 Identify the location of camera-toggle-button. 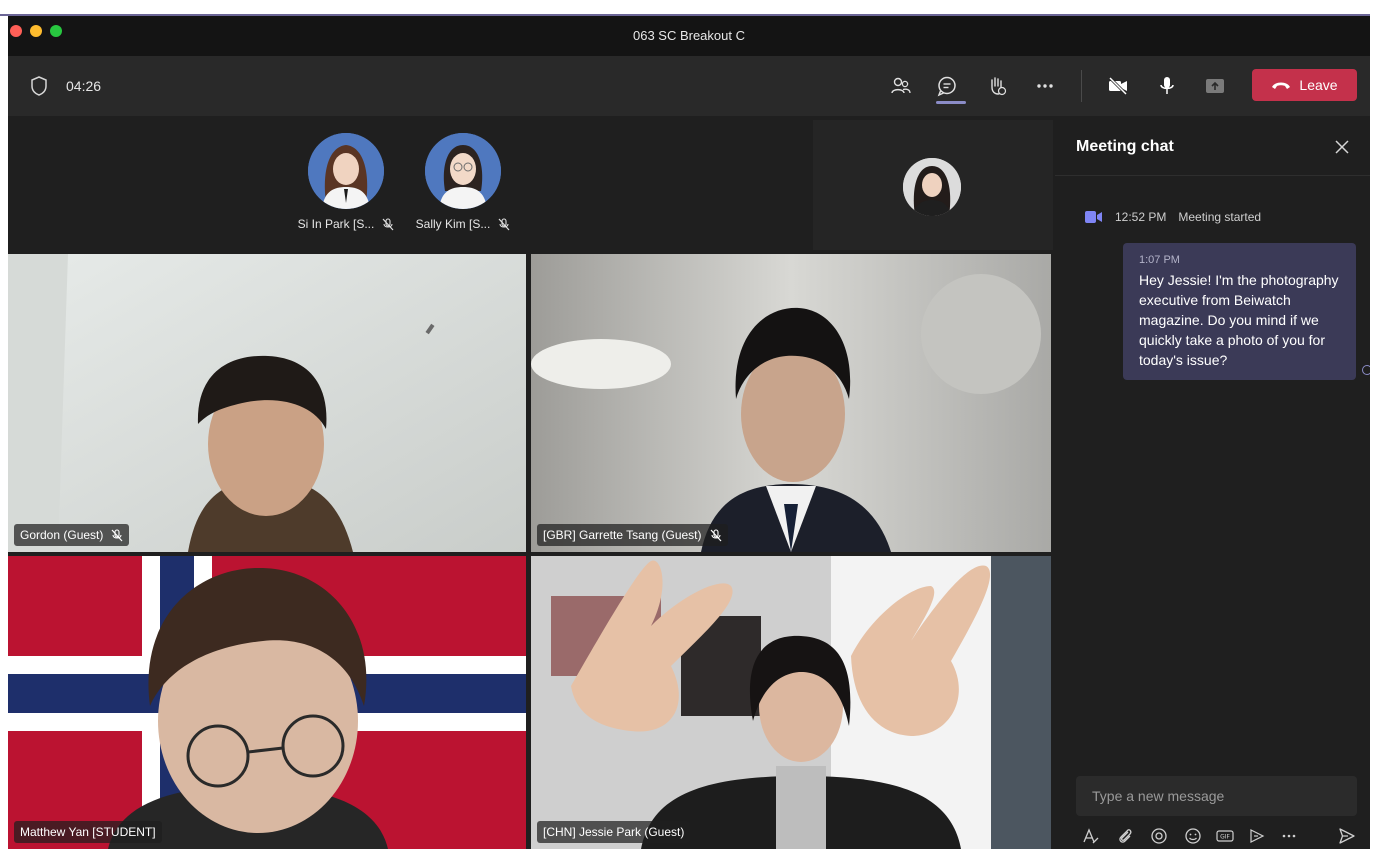
(1118, 86).